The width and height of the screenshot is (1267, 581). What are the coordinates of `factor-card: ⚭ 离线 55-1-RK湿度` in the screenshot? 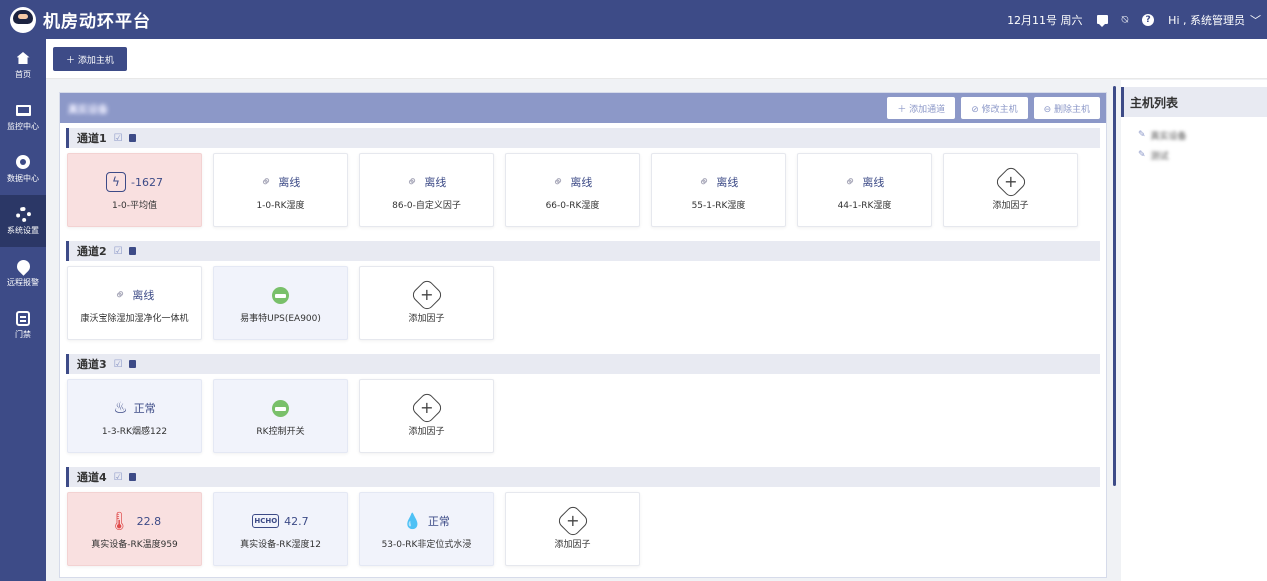 It's located at (718, 190).